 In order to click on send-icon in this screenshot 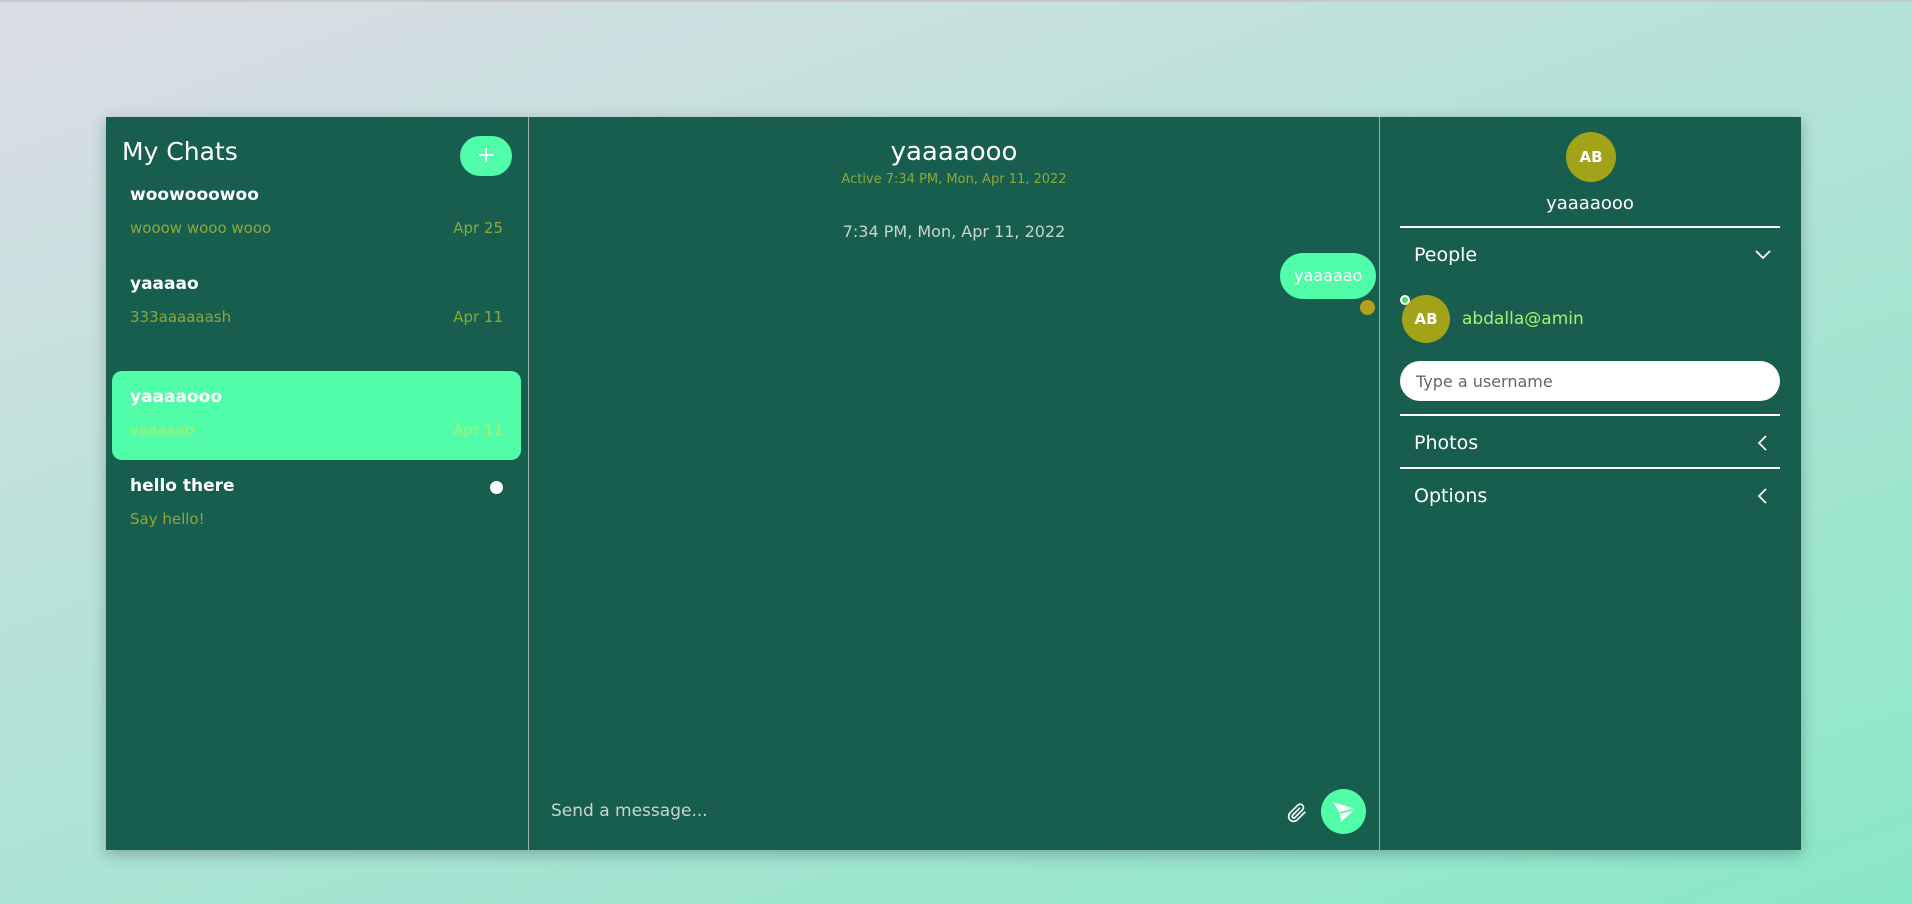, I will do `click(1344, 812)`.